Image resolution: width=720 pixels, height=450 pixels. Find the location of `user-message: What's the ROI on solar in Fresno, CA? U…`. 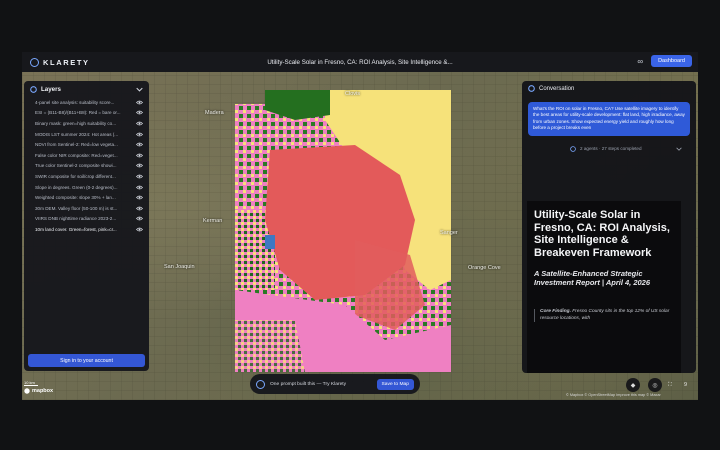

user-message: What's the ROI on solar in Fresno, CA? U… is located at coordinates (609, 119).